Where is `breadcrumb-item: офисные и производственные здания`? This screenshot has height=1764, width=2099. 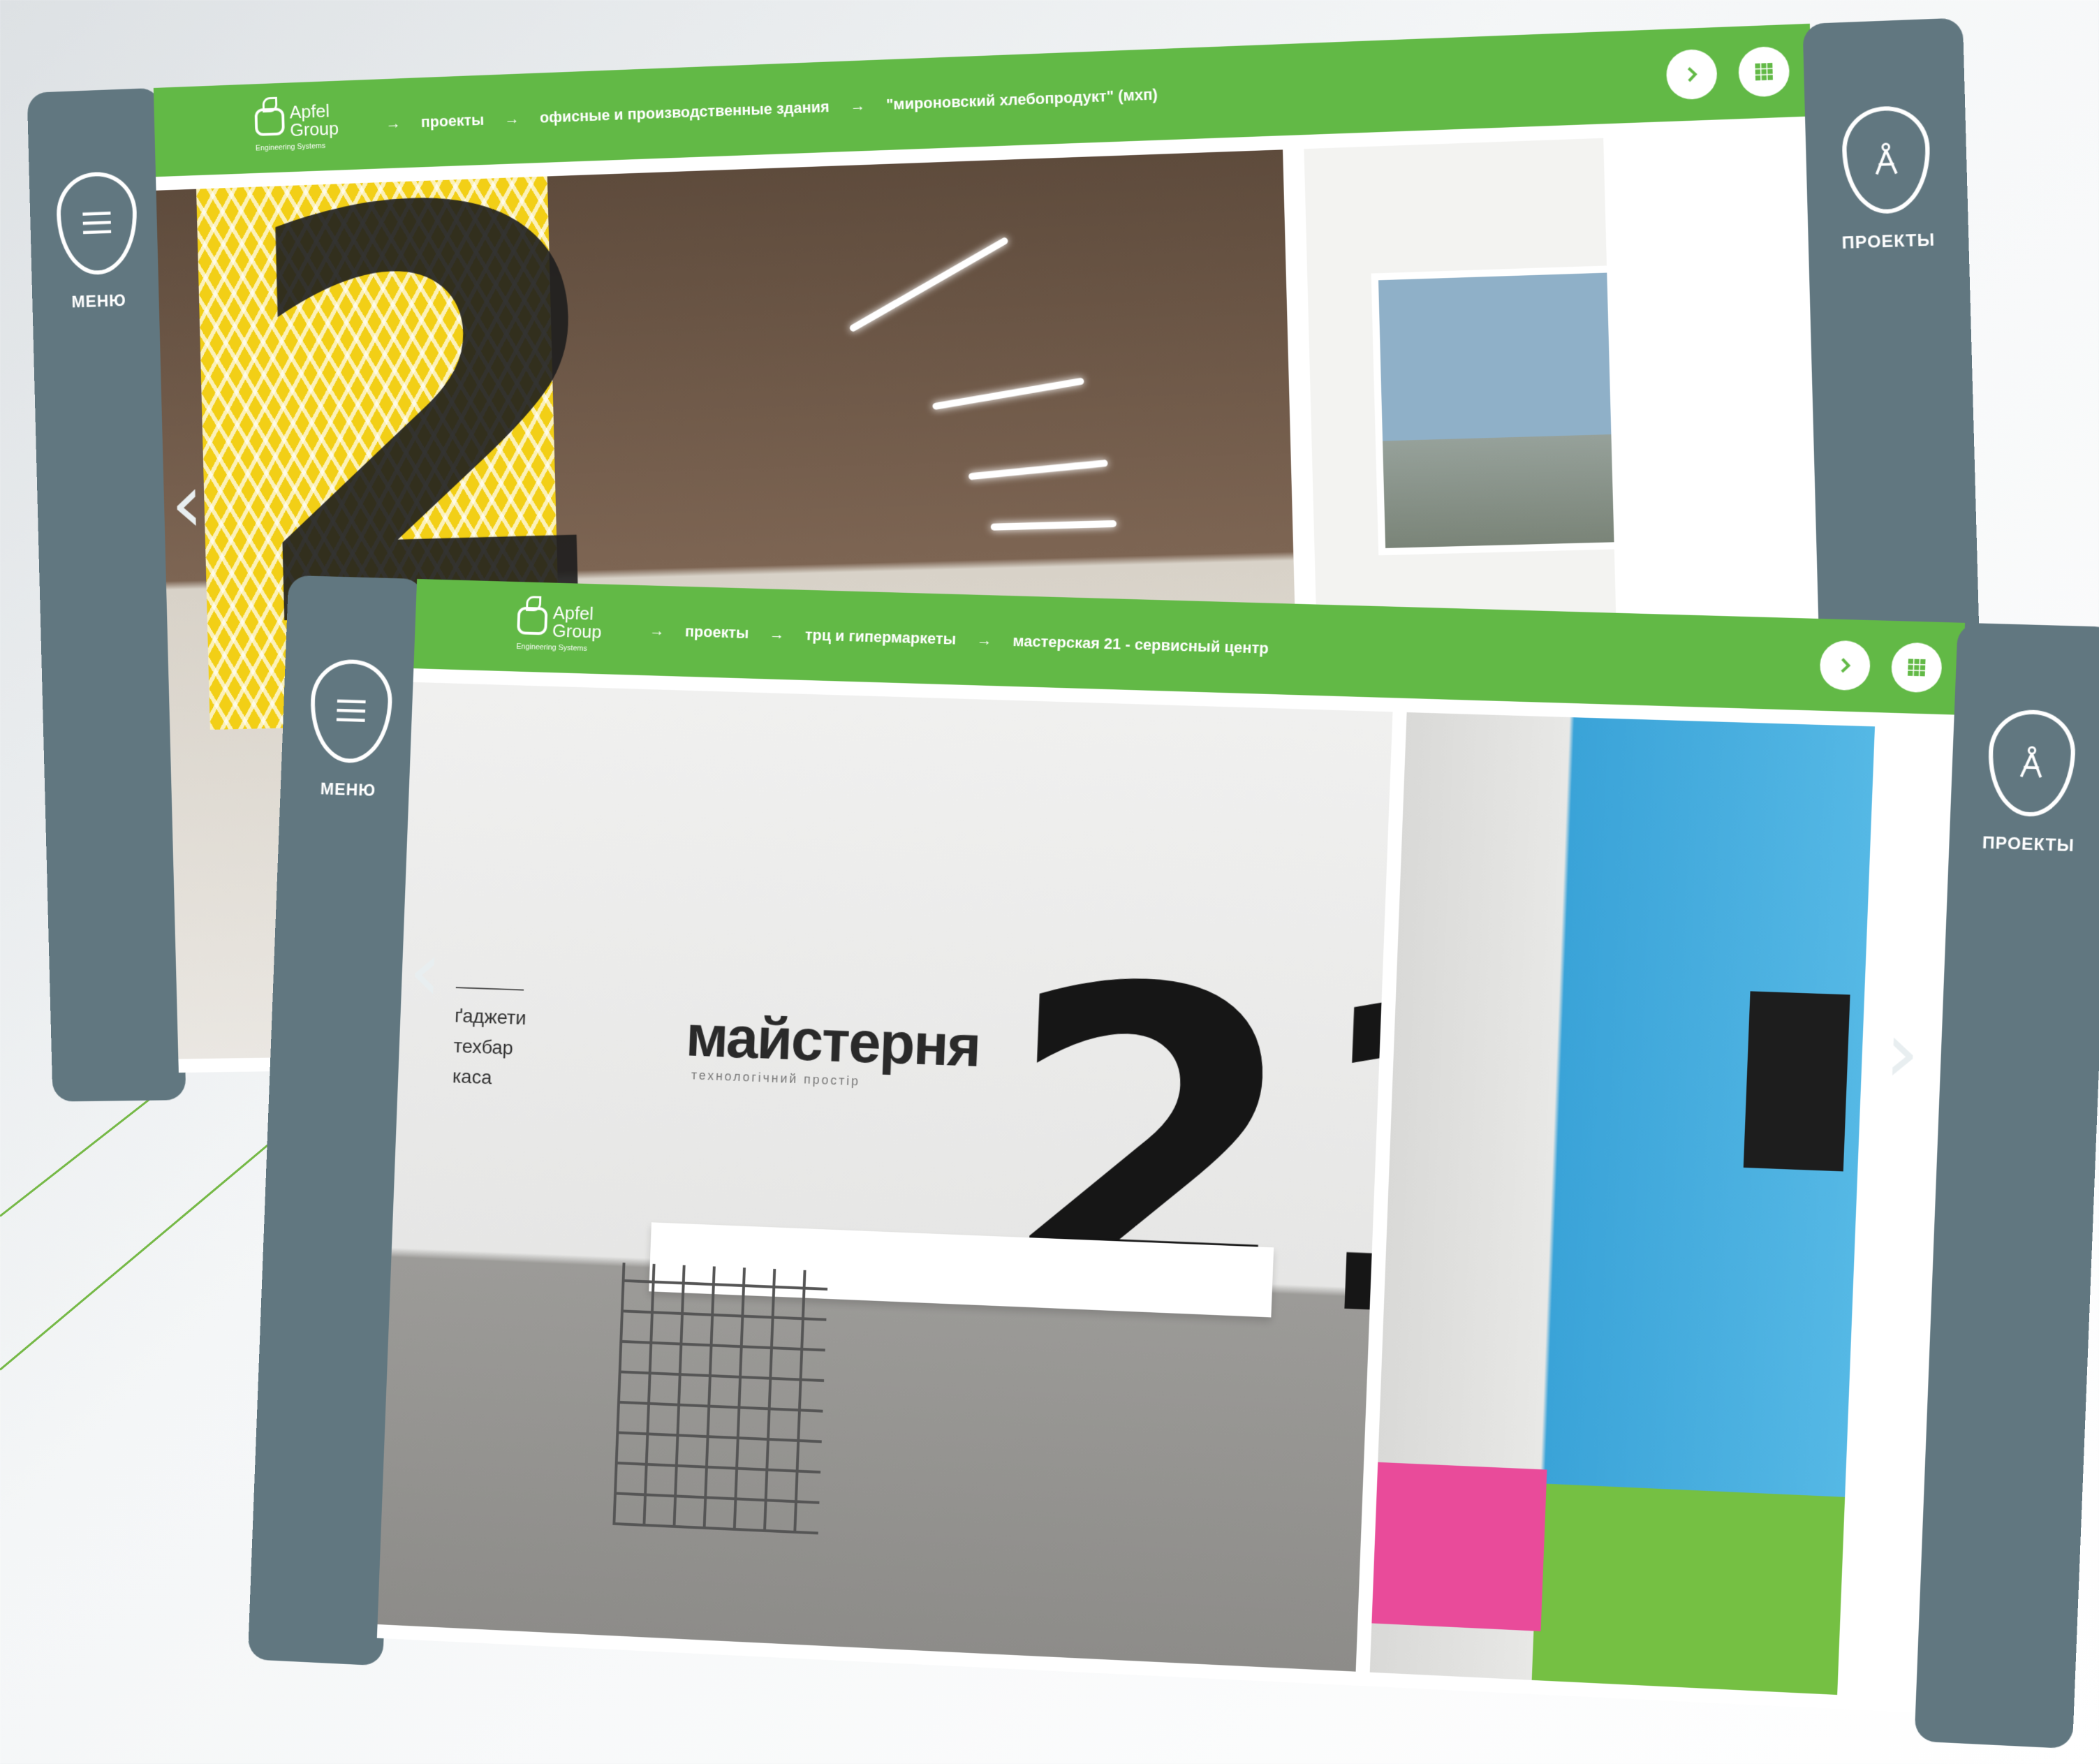 breadcrumb-item: офисные и производственные здания is located at coordinates (685, 112).